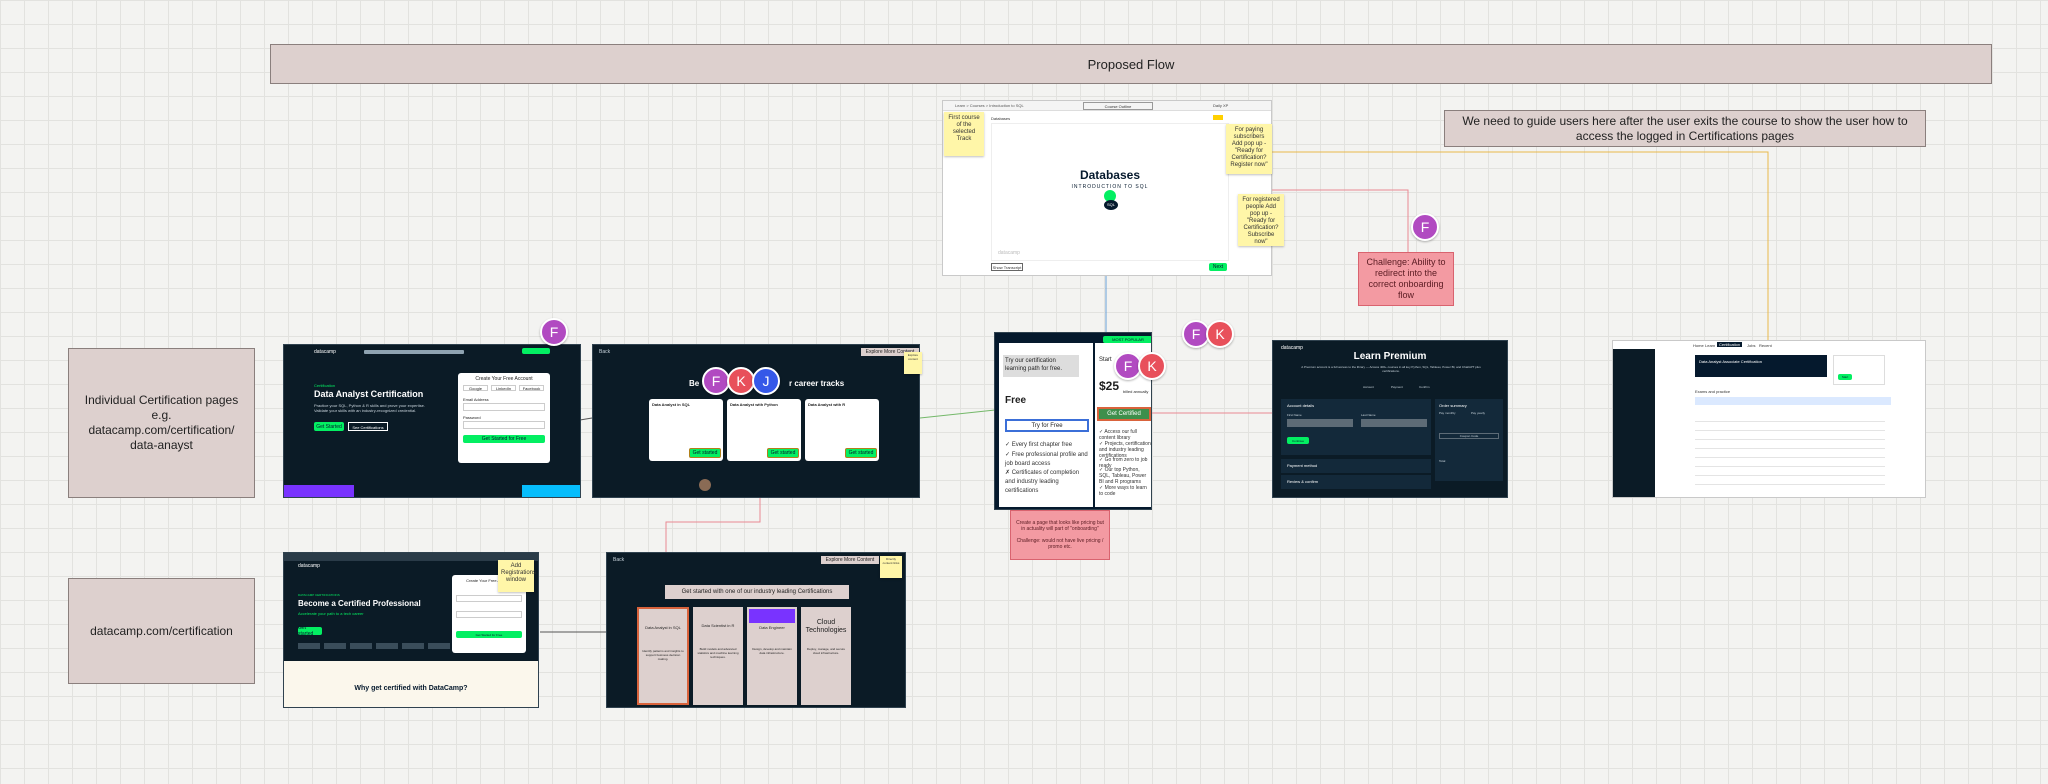  I want to click on nav-bar, so click(414, 352).